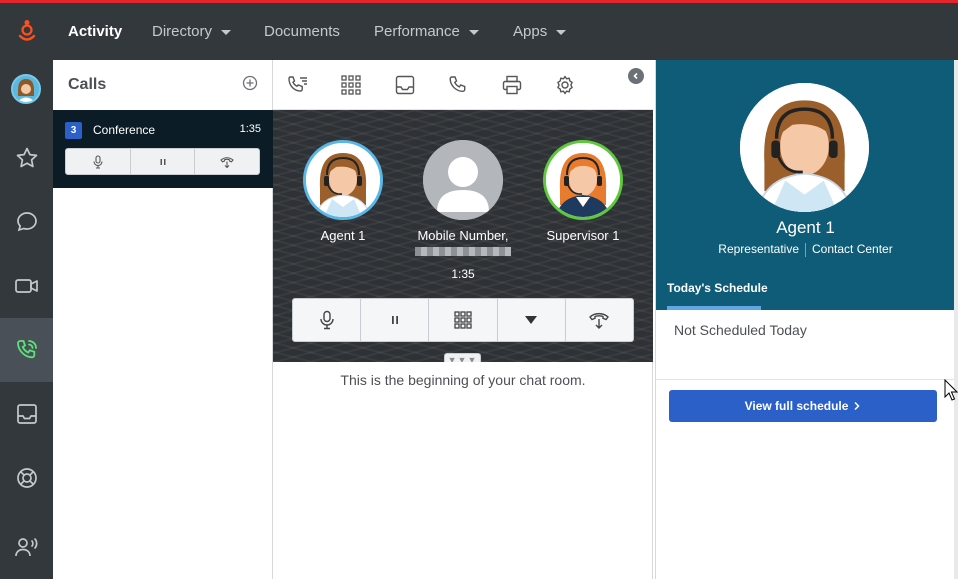 Image resolution: width=958 pixels, height=579 pixels. Describe the element at coordinates (343, 180) in the screenshot. I see `agent-avatar` at that location.